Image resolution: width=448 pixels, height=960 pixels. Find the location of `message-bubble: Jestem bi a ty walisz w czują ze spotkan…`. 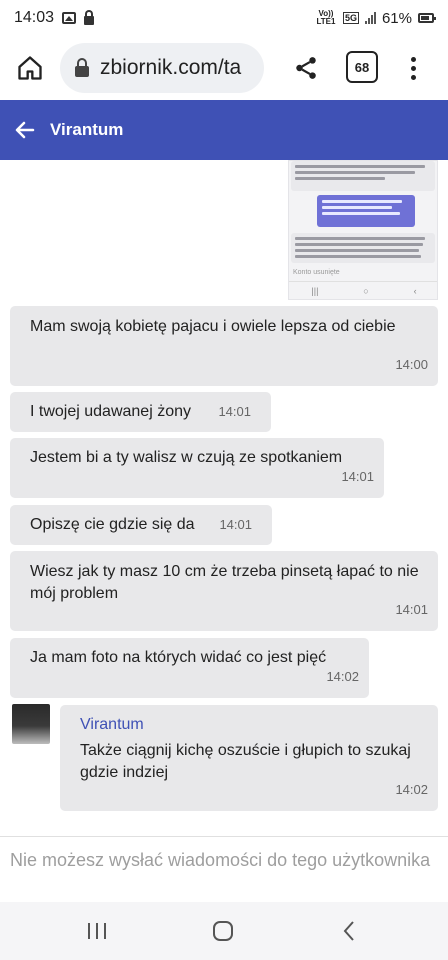

message-bubble: Jestem bi a ty walisz w czują ze spotkan… is located at coordinates (197, 468).